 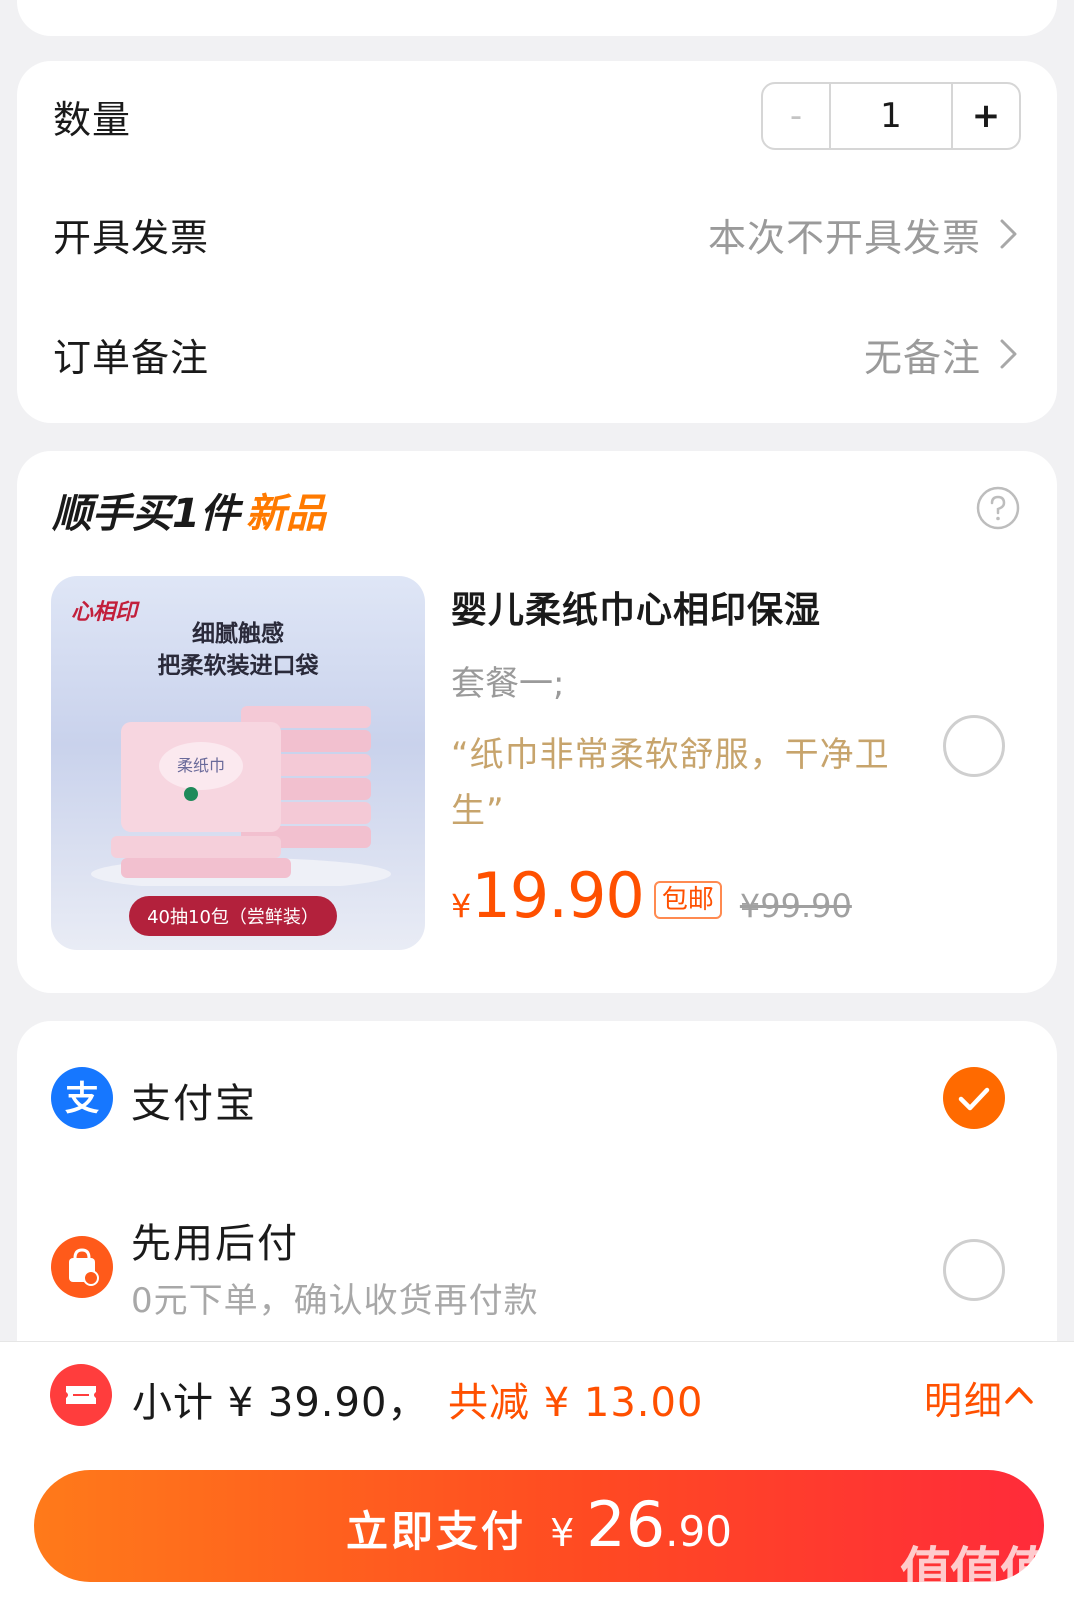 I want to click on pay-now-button: 立即支付 ¥ 26 .90, so click(x=539, y=1526).